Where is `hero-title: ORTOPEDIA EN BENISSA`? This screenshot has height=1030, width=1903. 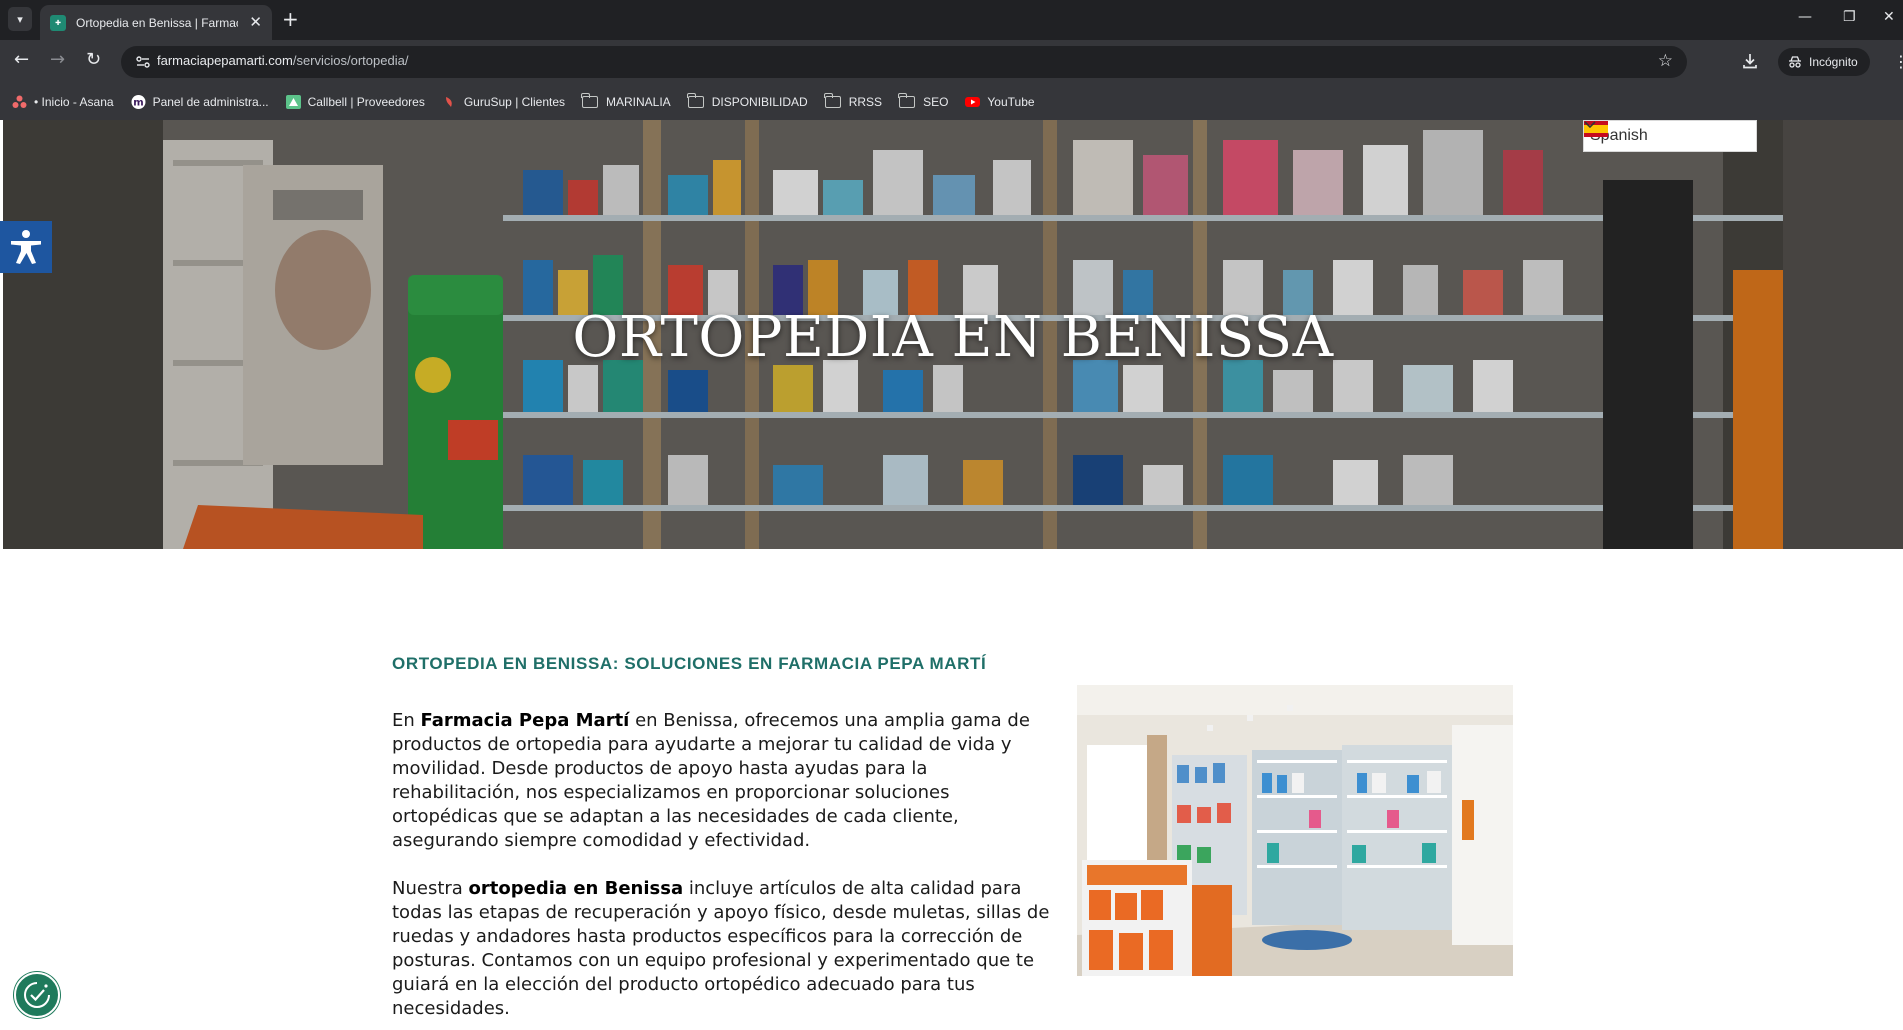 hero-title: ORTOPEDIA EN BENISSA is located at coordinates (953, 337).